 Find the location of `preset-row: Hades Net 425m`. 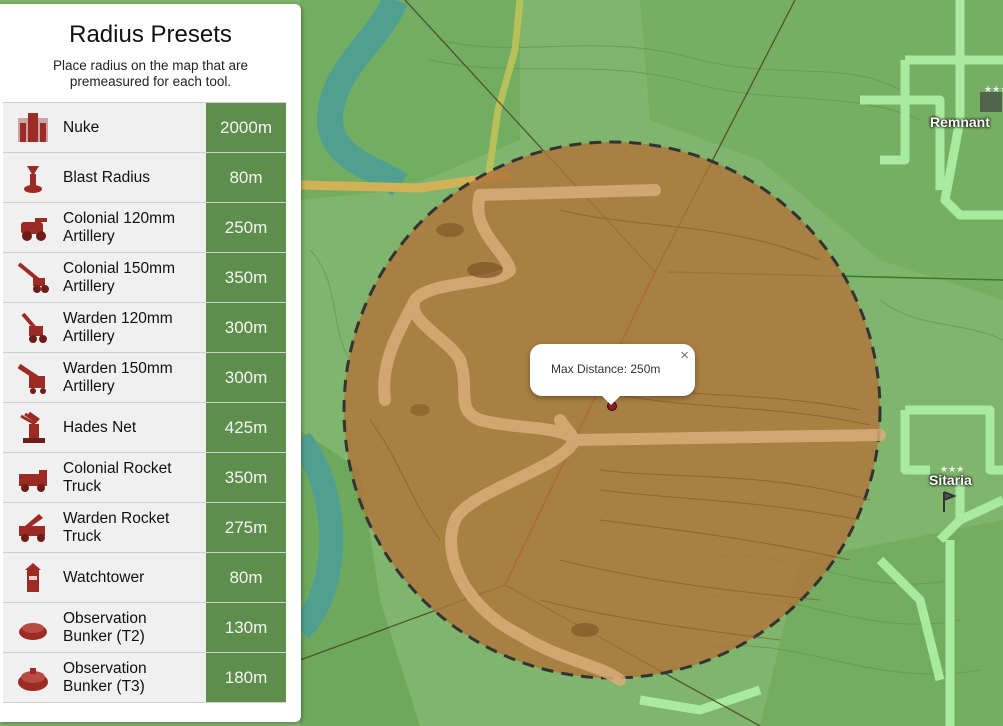

preset-row: Hades Net 425m is located at coordinates (144, 428).